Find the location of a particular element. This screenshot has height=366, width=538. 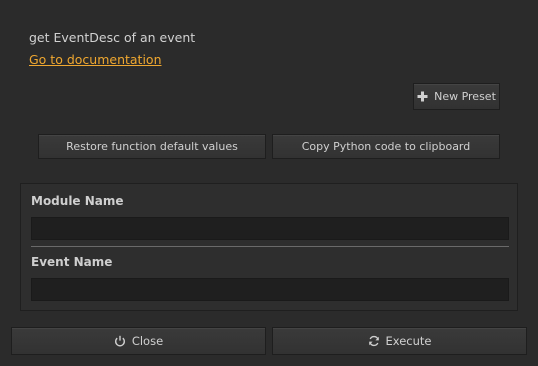

copy-python-code-label: Copy Python code to clipboard is located at coordinates (386, 146).